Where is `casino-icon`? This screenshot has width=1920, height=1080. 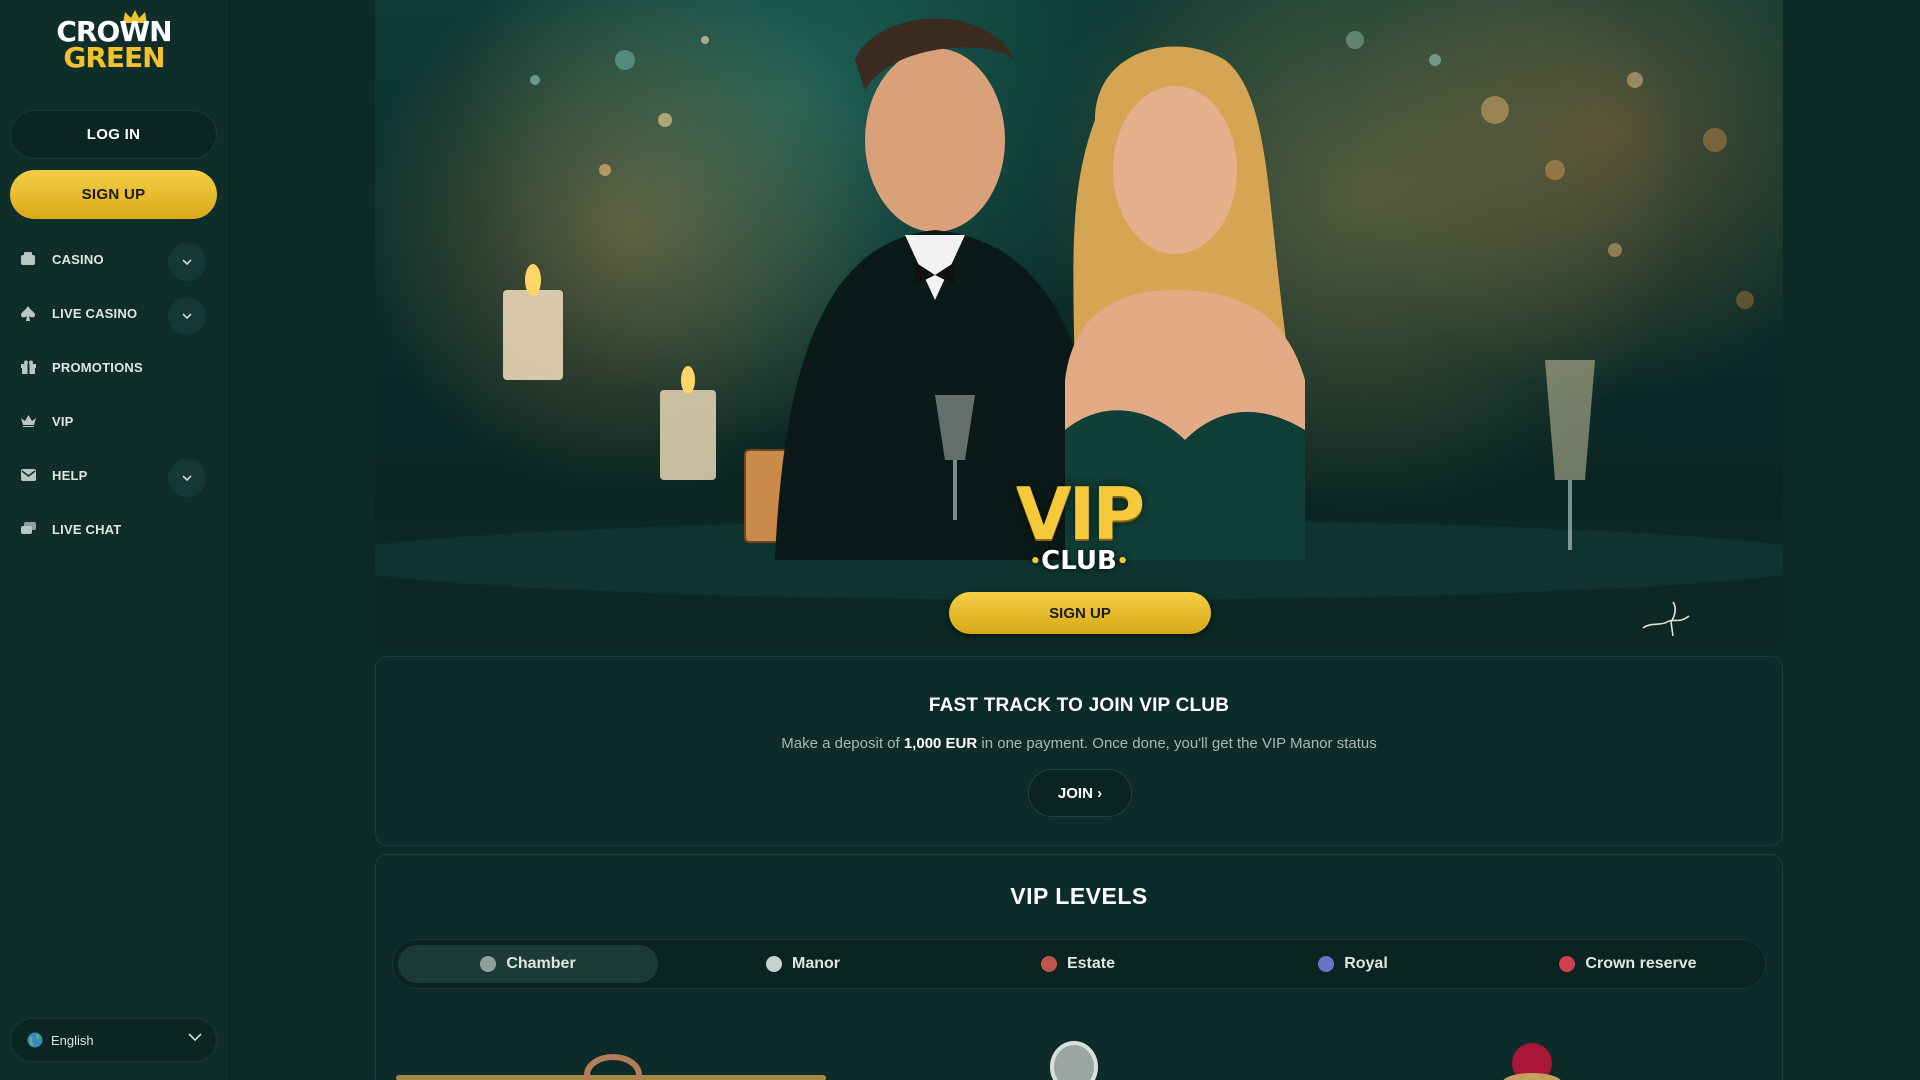
casino-icon is located at coordinates (28, 259).